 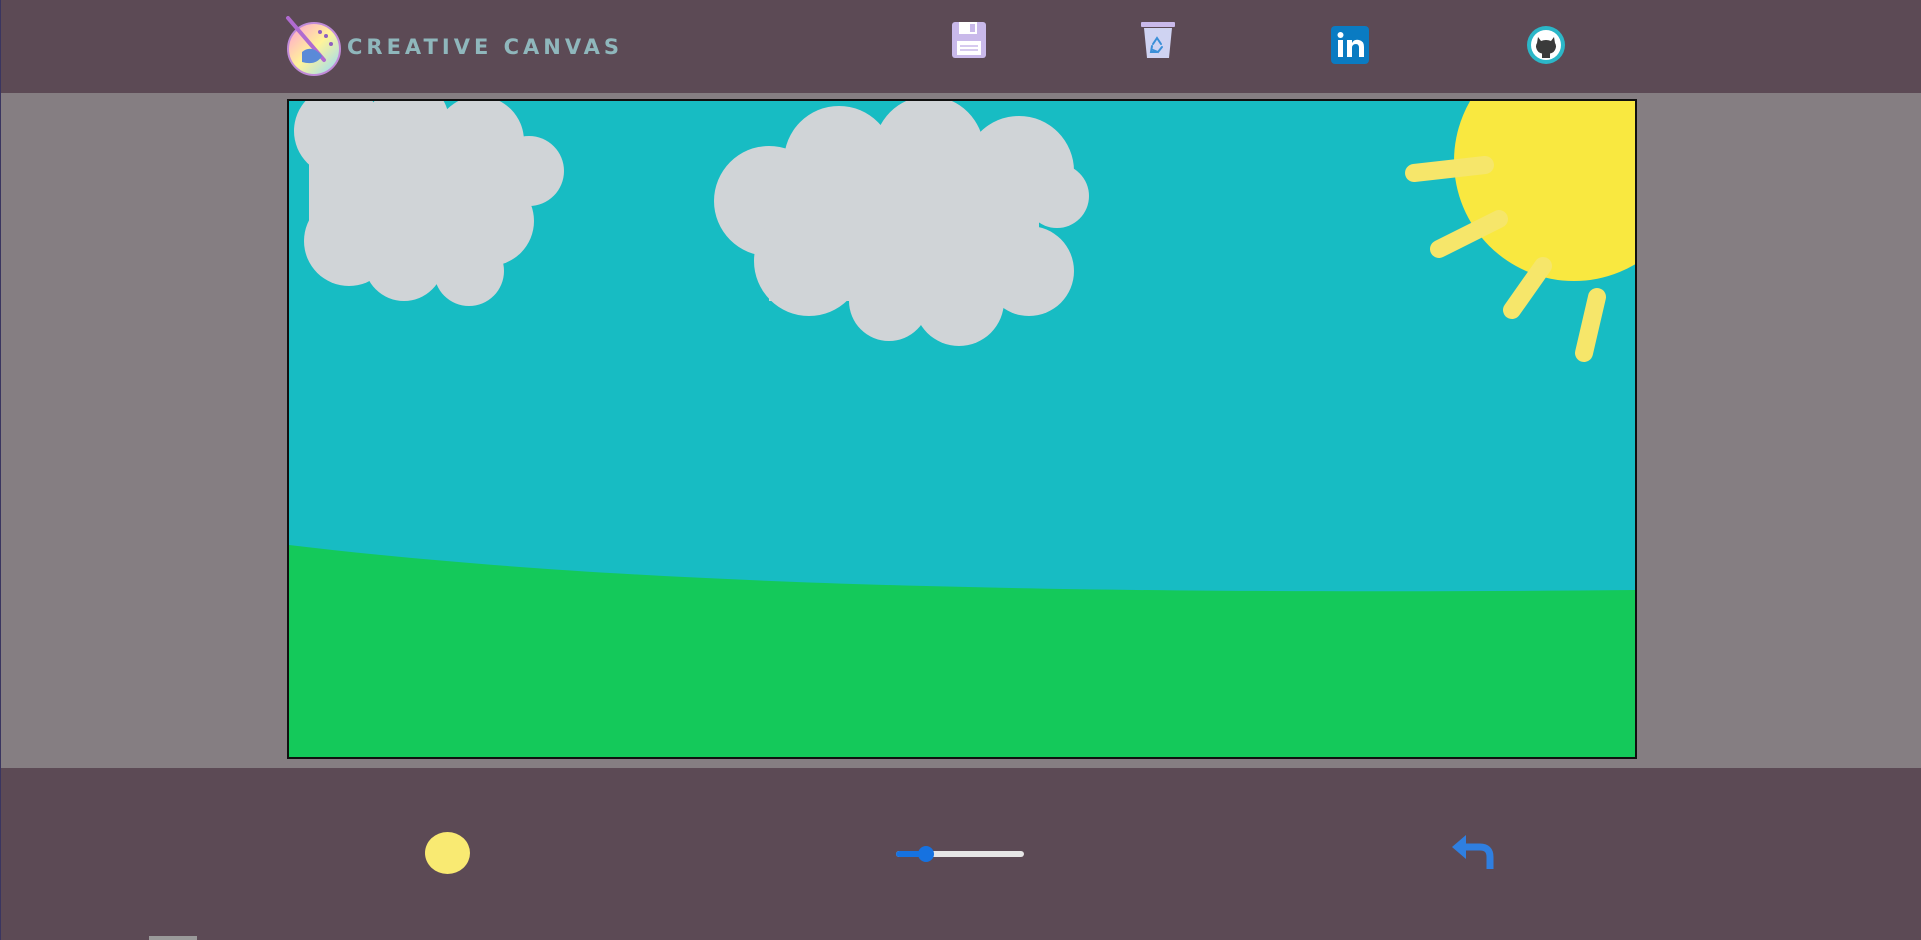 I want to click on palette-brush-icon, so click(x=313, y=46).